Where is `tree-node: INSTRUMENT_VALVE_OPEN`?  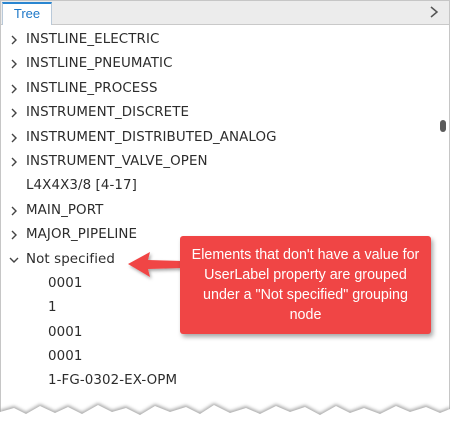
tree-node: INSTRUMENT_VALVE_OPEN is located at coordinates (221, 162).